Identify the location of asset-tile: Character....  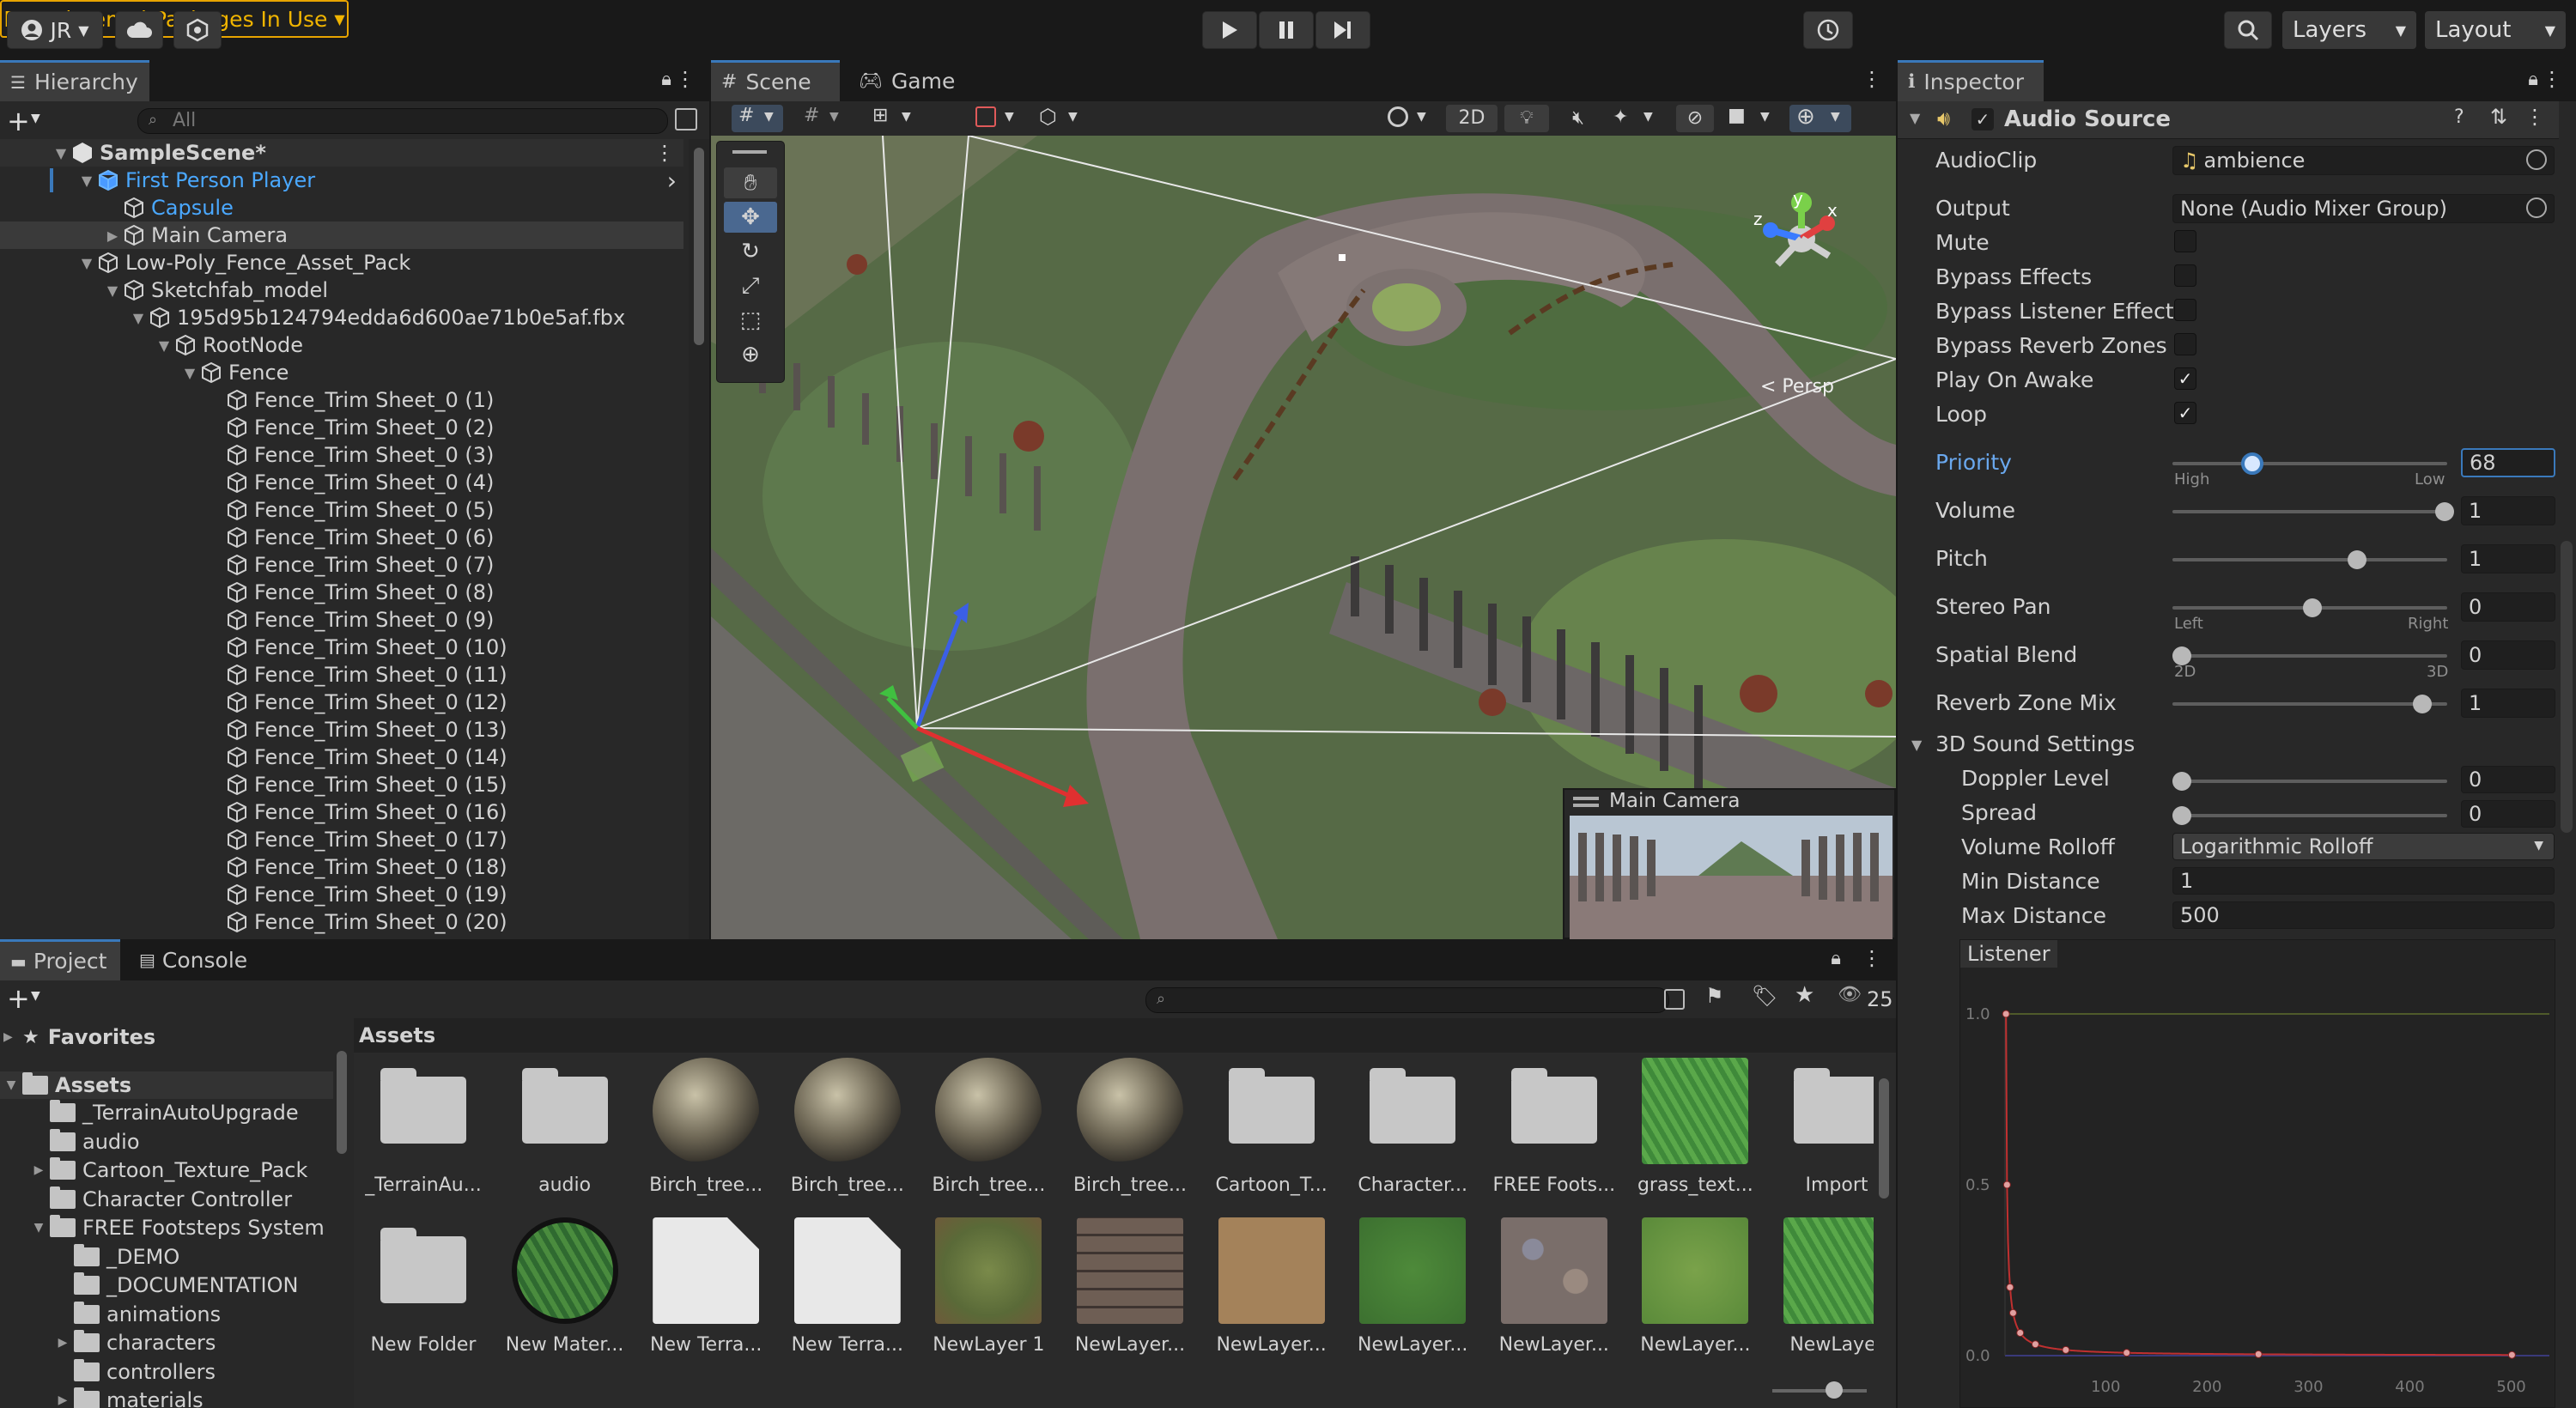
(1412, 1127).